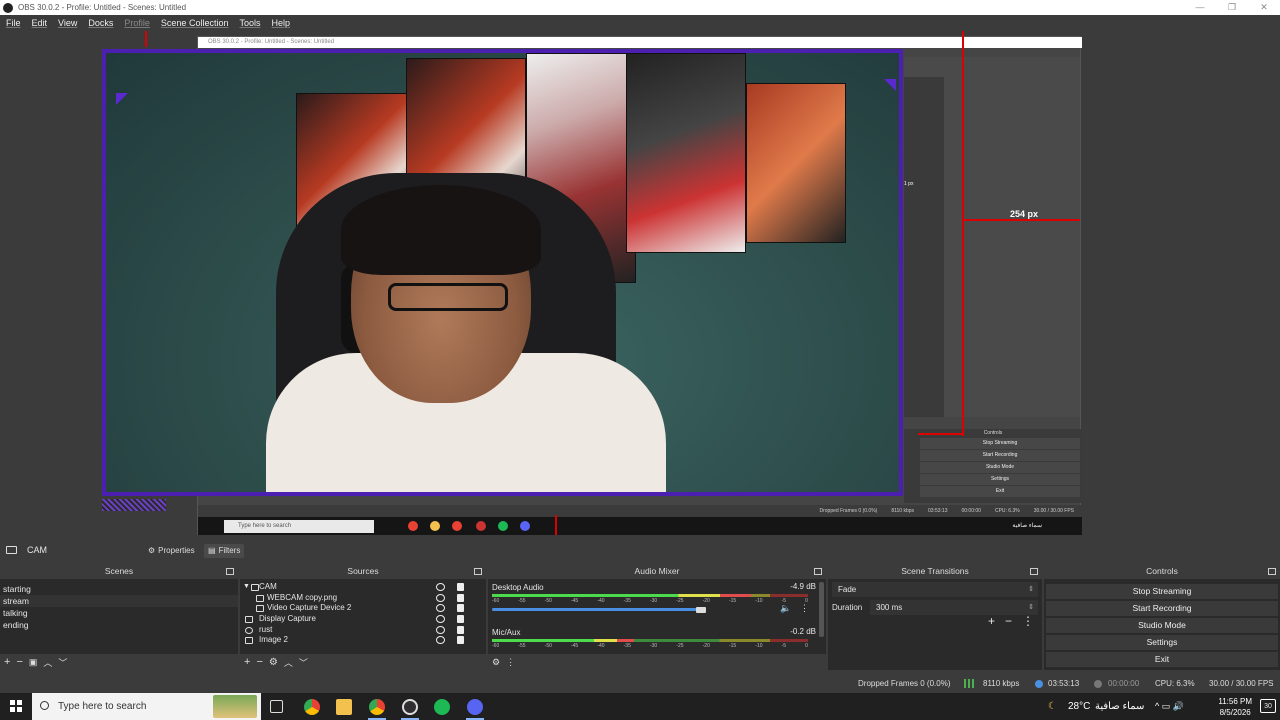  What do you see at coordinates (146, 706) in the screenshot?
I see `taskbar-search: Type here to search` at bounding box center [146, 706].